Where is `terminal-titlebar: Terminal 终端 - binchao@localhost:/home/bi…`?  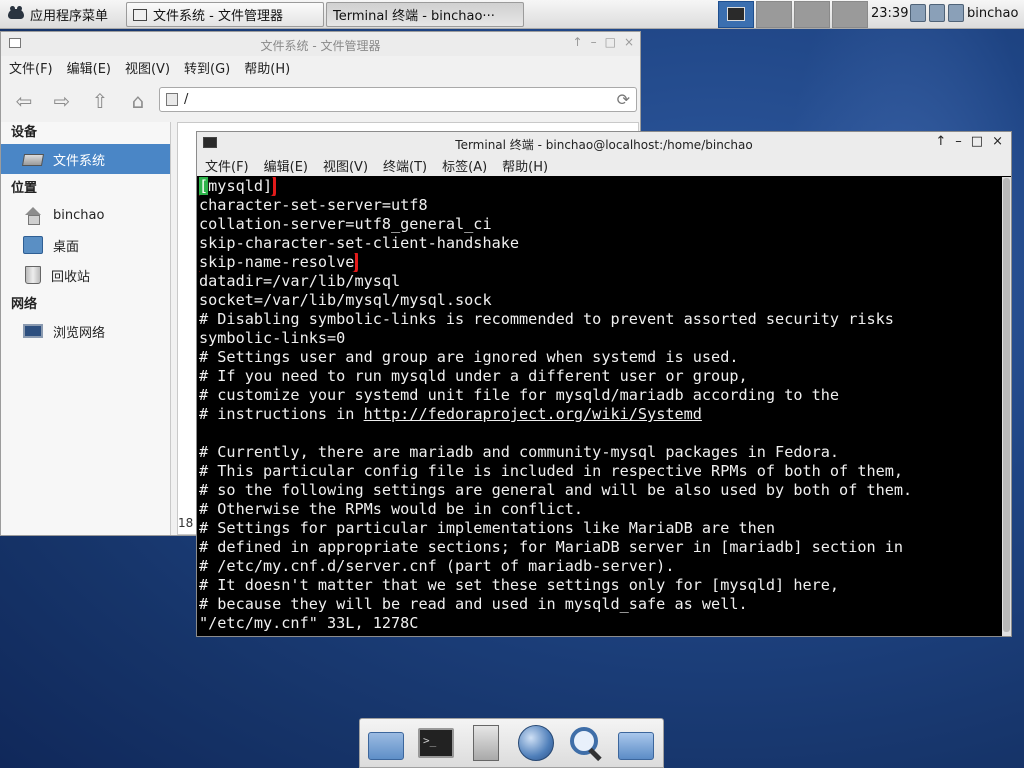
terminal-titlebar: Terminal 终端 - binchao@localhost:/home/bi… is located at coordinates (604, 143).